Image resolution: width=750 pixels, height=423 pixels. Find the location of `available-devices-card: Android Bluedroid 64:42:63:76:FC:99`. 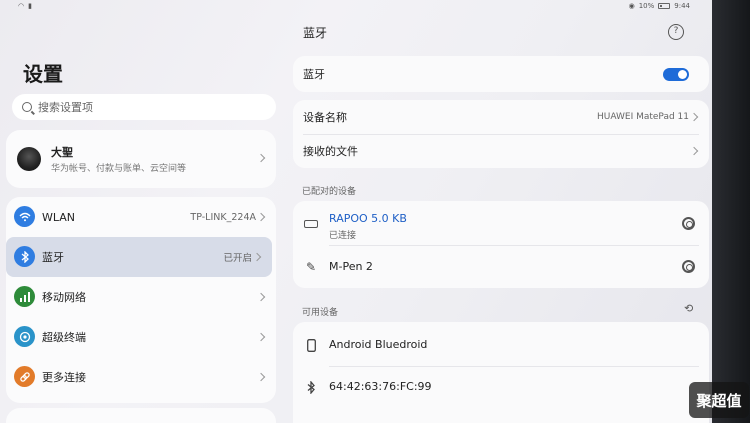

available-devices-card: Android Bluedroid 64:42:63:76:FC:99 is located at coordinates (501, 372).